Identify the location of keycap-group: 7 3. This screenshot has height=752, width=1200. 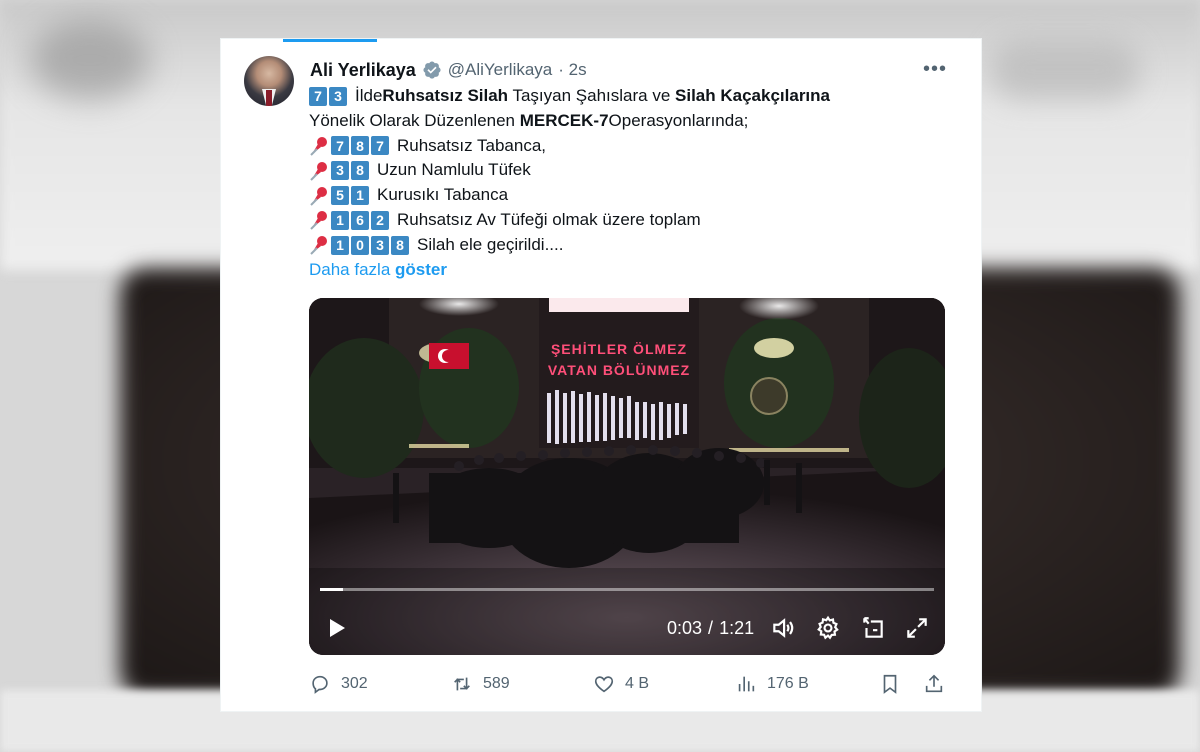
(329, 96).